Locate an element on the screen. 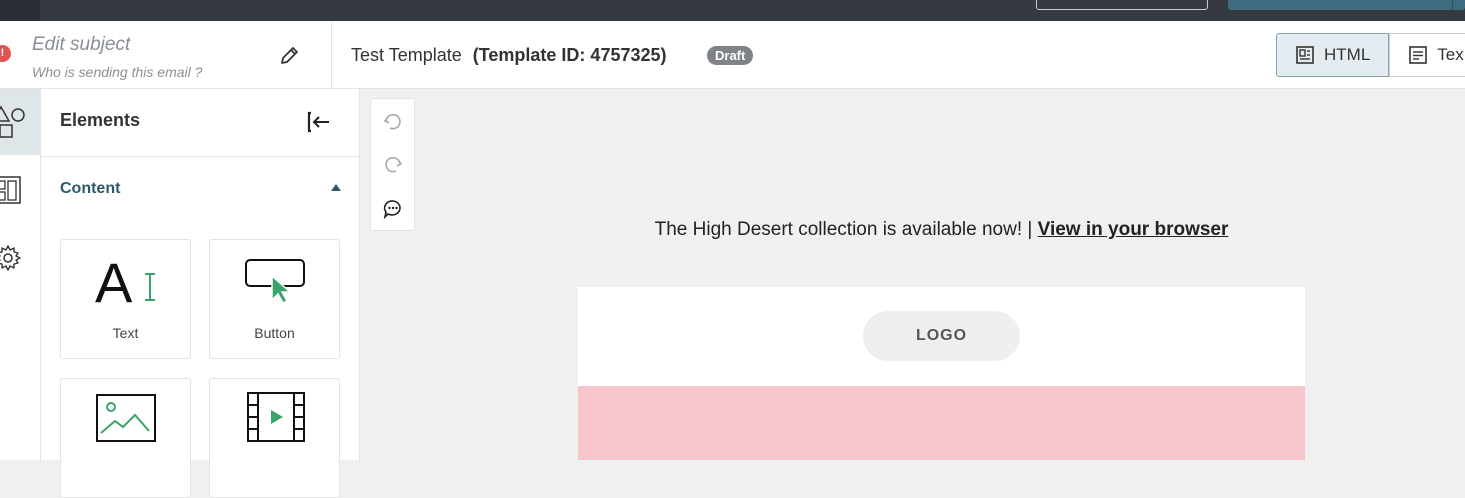 The image size is (1465, 498). back-tab is located at coordinates (20, 10).